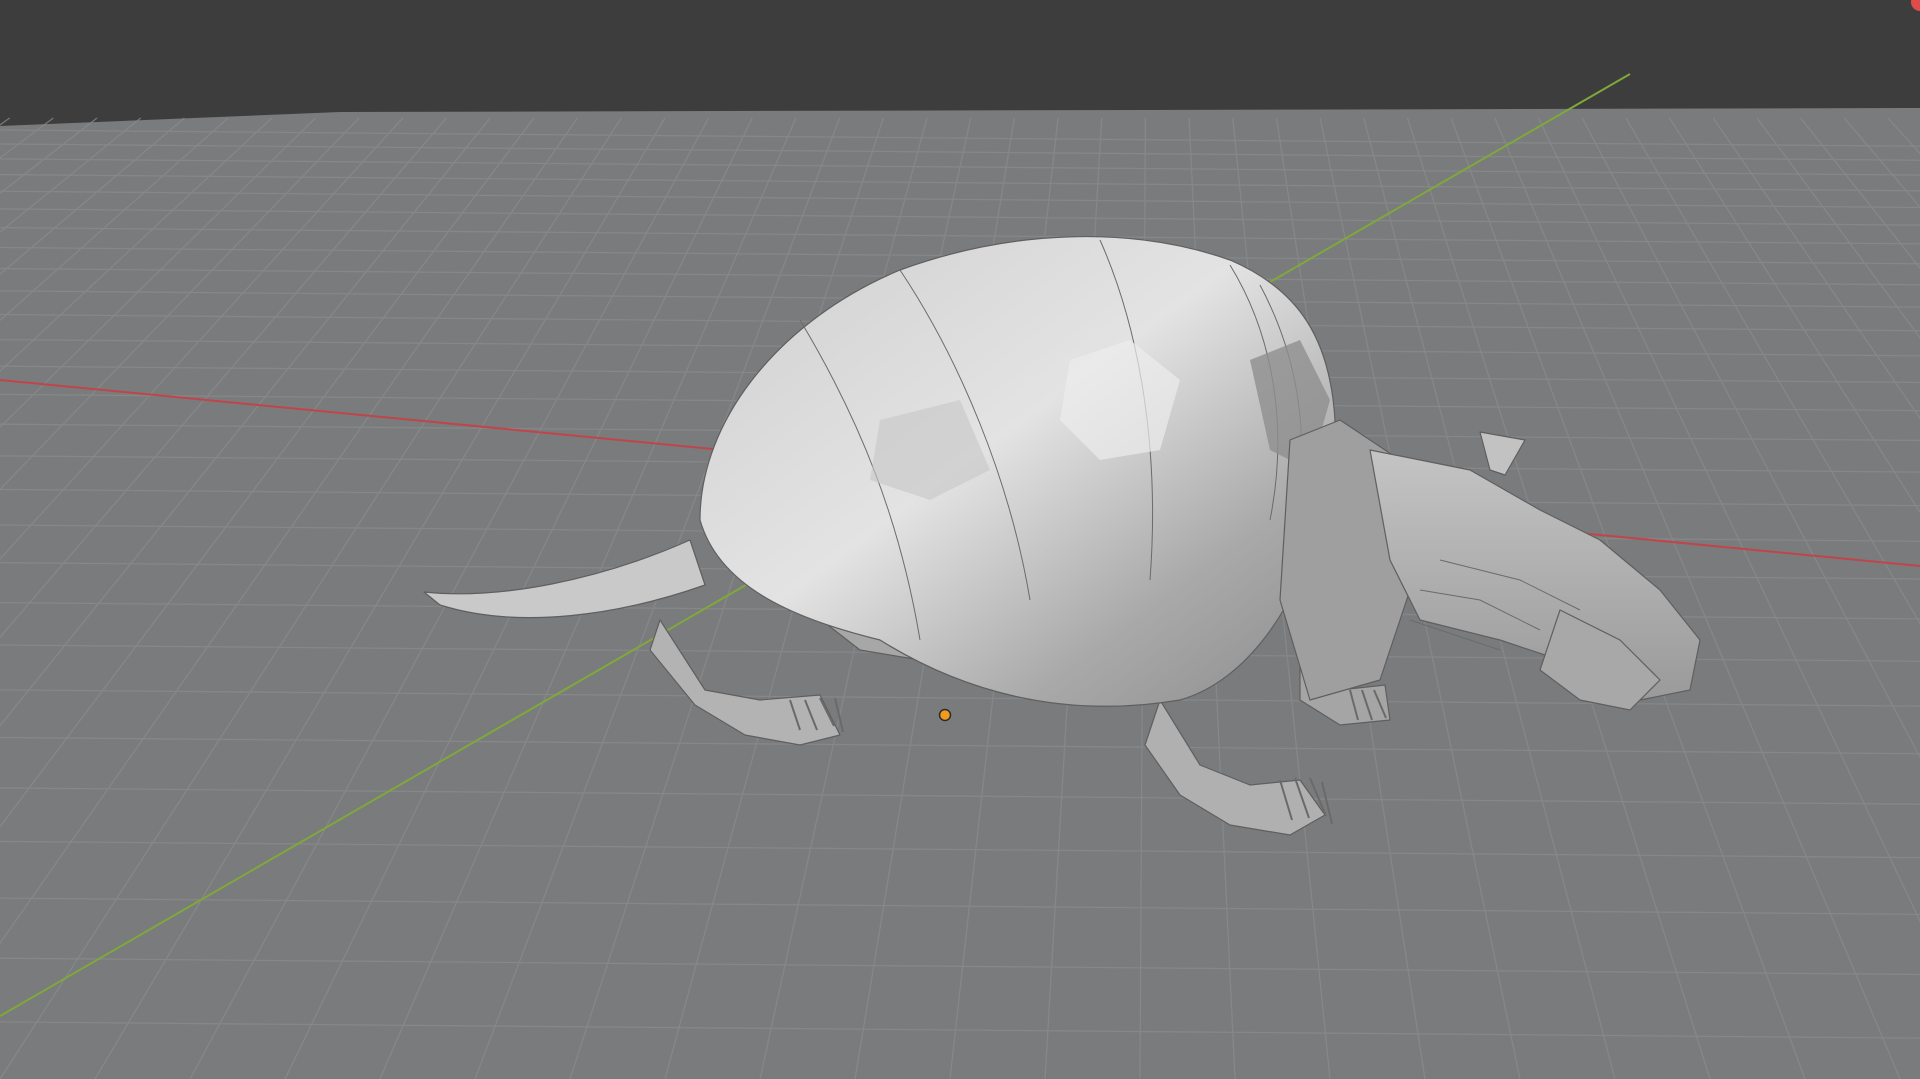 The height and width of the screenshot is (1079, 1920). What do you see at coordinates (945, 715) in the screenshot?
I see `object-origin-dot` at bounding box center [945, 715].